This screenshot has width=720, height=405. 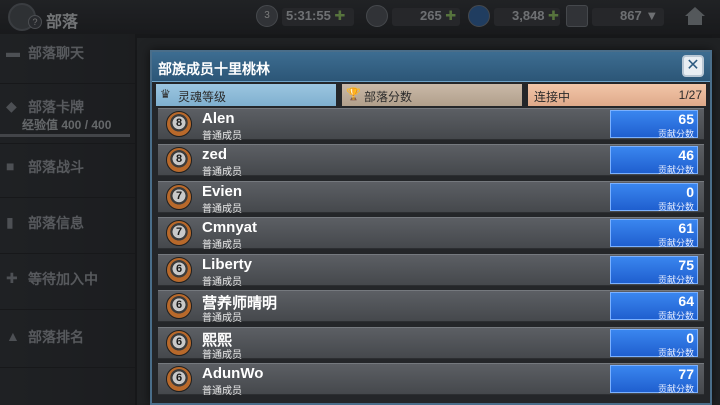 What do you see at coordinates (431, 307) in the screenshot?
I see `list-item: 6 营养师晴明 普通成员 64 贡献分数` at bounding box center [431, 307].